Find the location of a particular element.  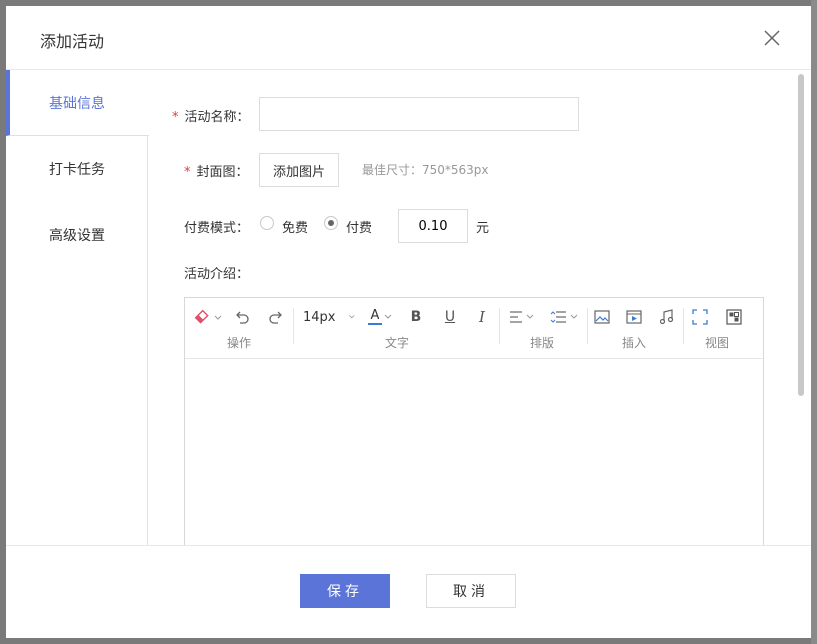

close-icon is located at coordinates (772, 38).